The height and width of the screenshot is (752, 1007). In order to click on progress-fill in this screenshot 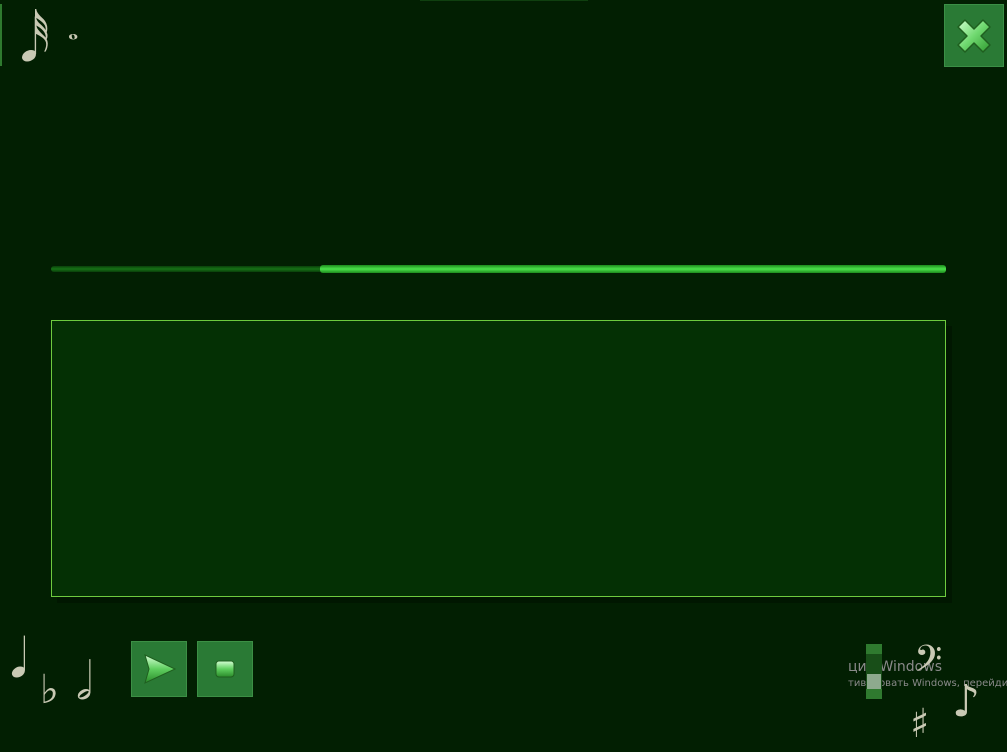, I will do `click(632, 269)`.